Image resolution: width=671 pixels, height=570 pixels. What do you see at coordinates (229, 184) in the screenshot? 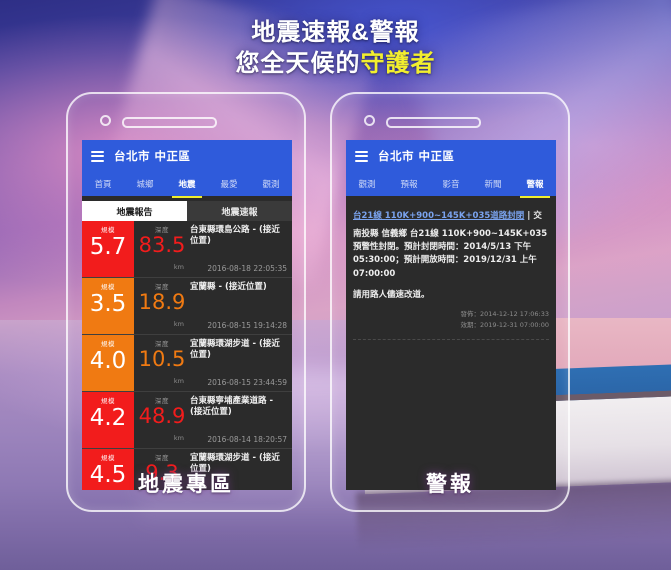
I see `tab-favorites: 最愛` at bounding box center [229, 184].